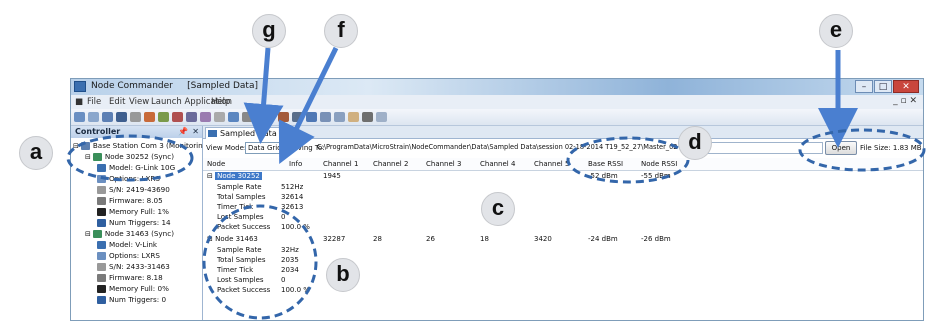 Image resolution: width=928 pixels, height=321 pixels. Describe the element at coordinates (220, 102) in the screenshot. I see `menu-help: Help` at that location.